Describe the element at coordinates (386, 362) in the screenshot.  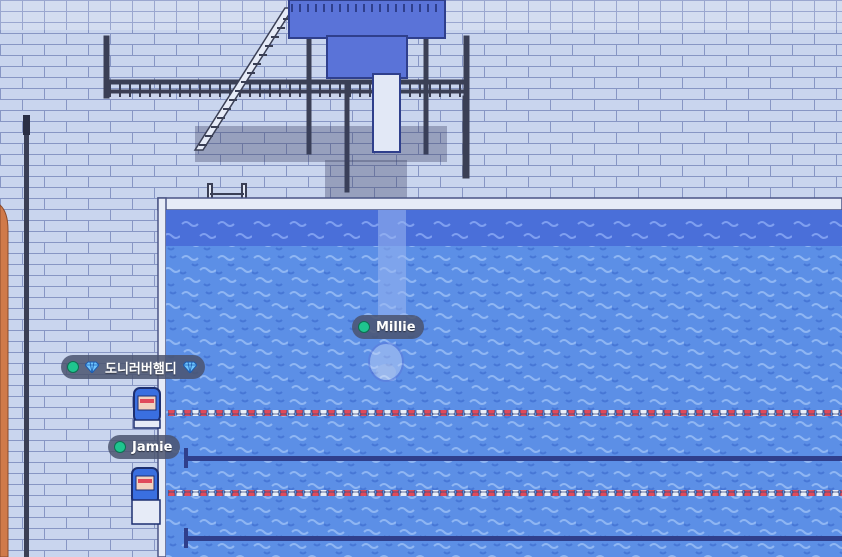
I see `avatar-millie` at that location.